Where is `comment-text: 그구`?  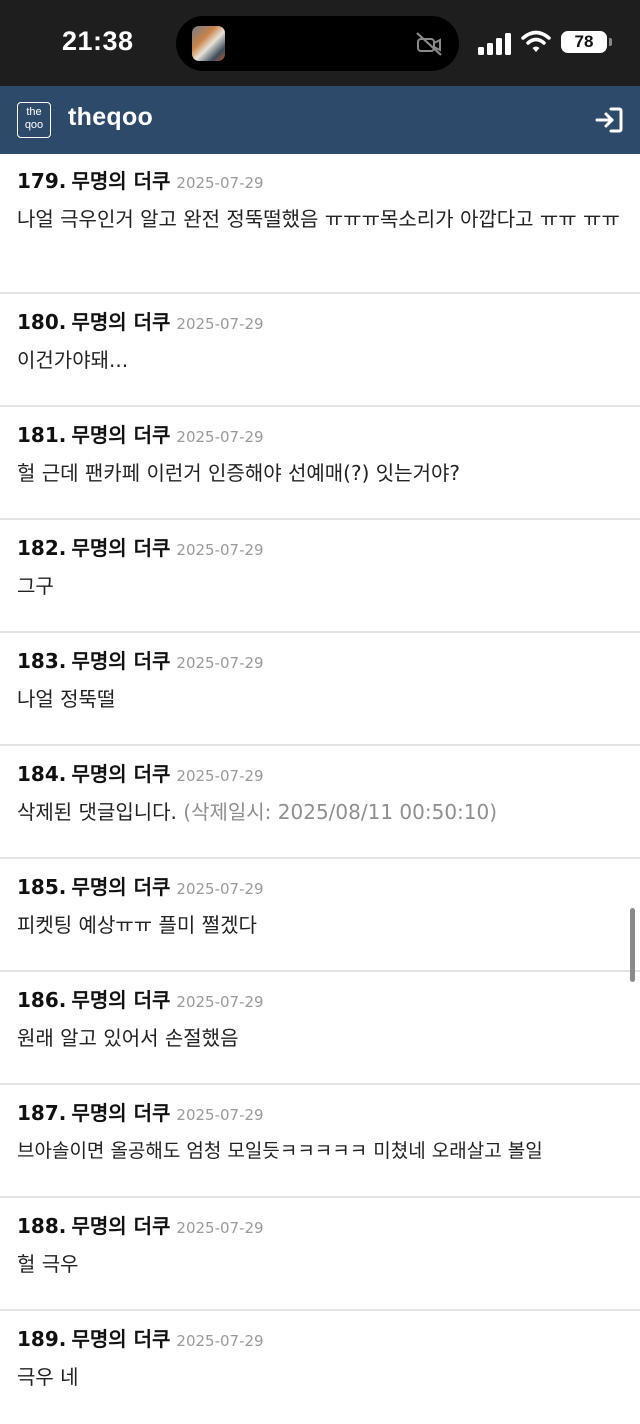 comment-text: 그구 is located at coordinates (35, 586).